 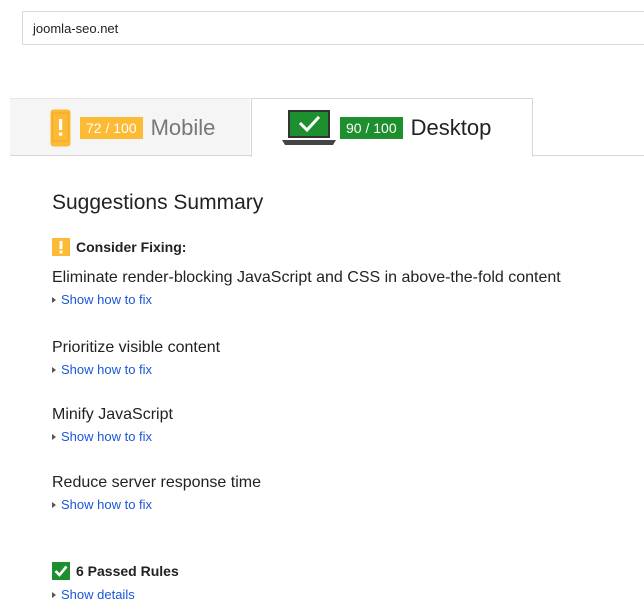 I want to click on checkmark-icon, so click(x=61, y=571).